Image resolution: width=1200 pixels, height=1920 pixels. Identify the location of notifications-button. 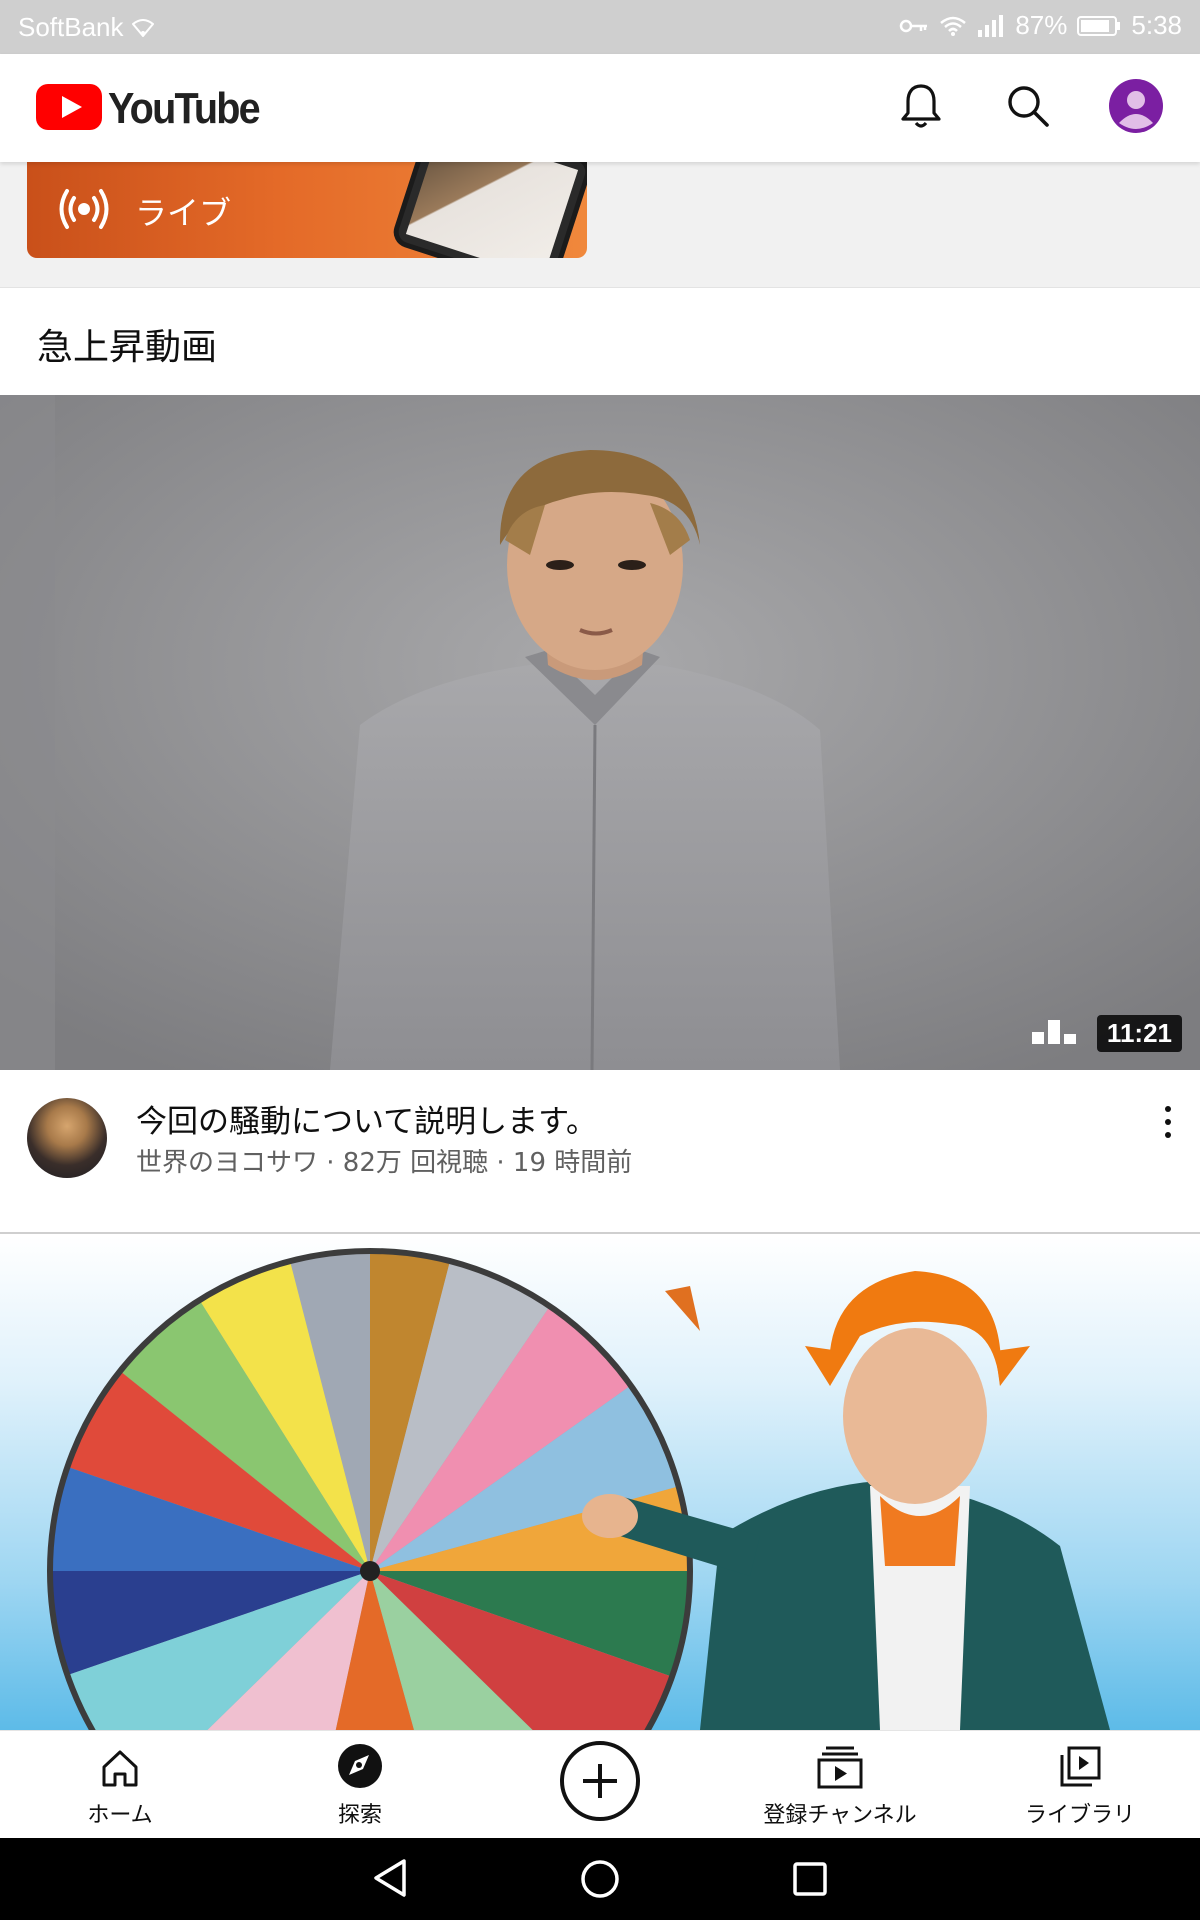
(921, 108).